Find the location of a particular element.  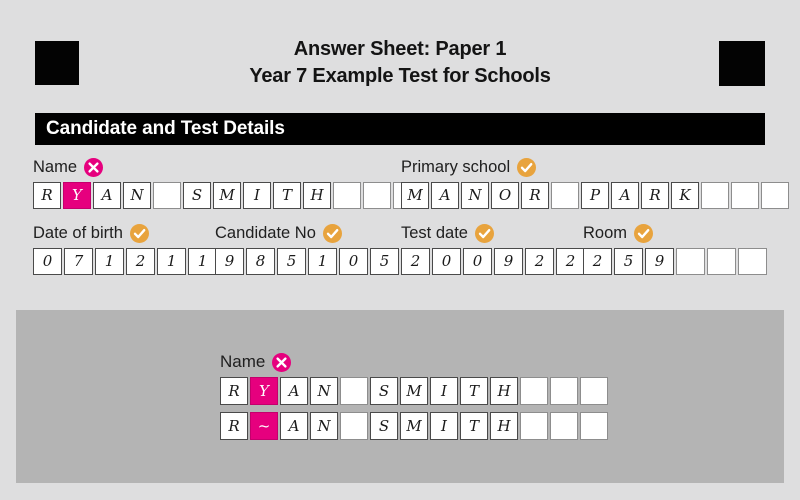

panel-name-row-1: RYAN SMITH is located at coordinates (414, 391).